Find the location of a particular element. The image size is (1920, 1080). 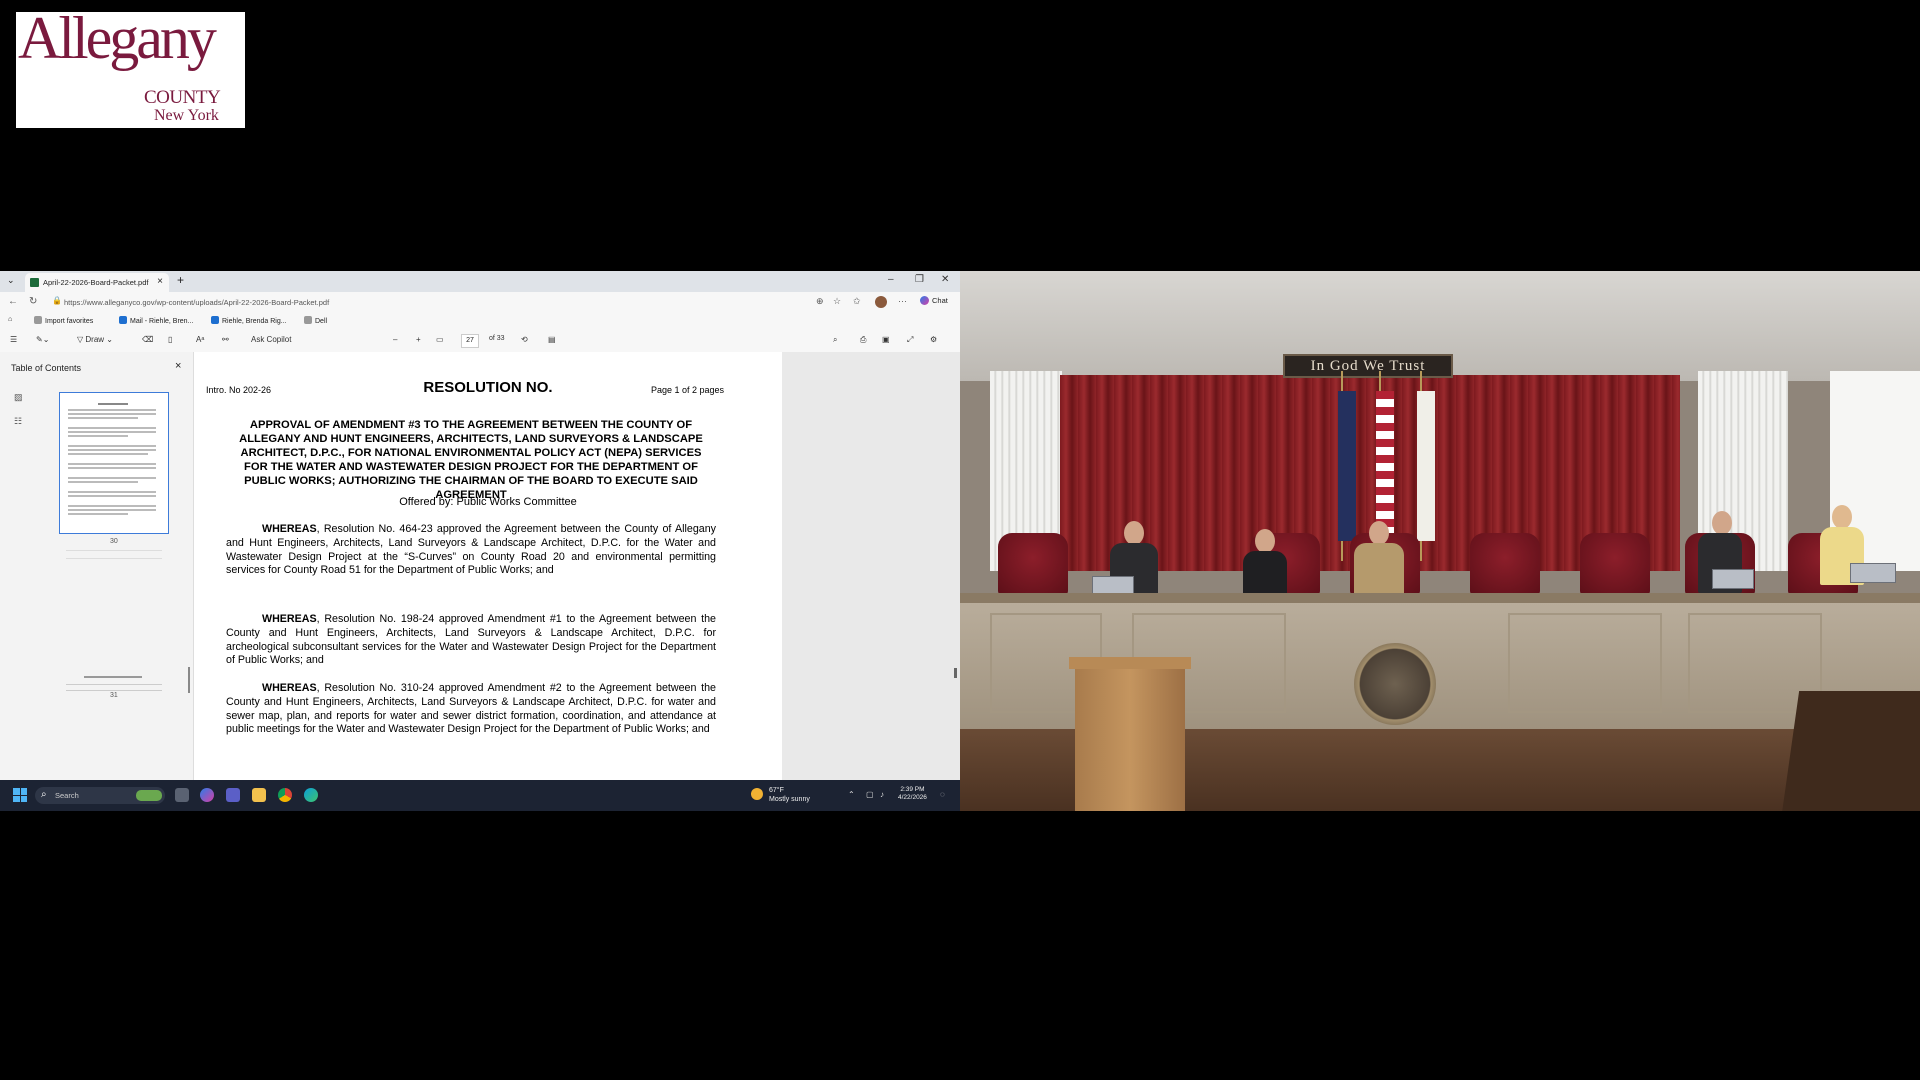

copilot-icon is located at coordinates (924, 300).